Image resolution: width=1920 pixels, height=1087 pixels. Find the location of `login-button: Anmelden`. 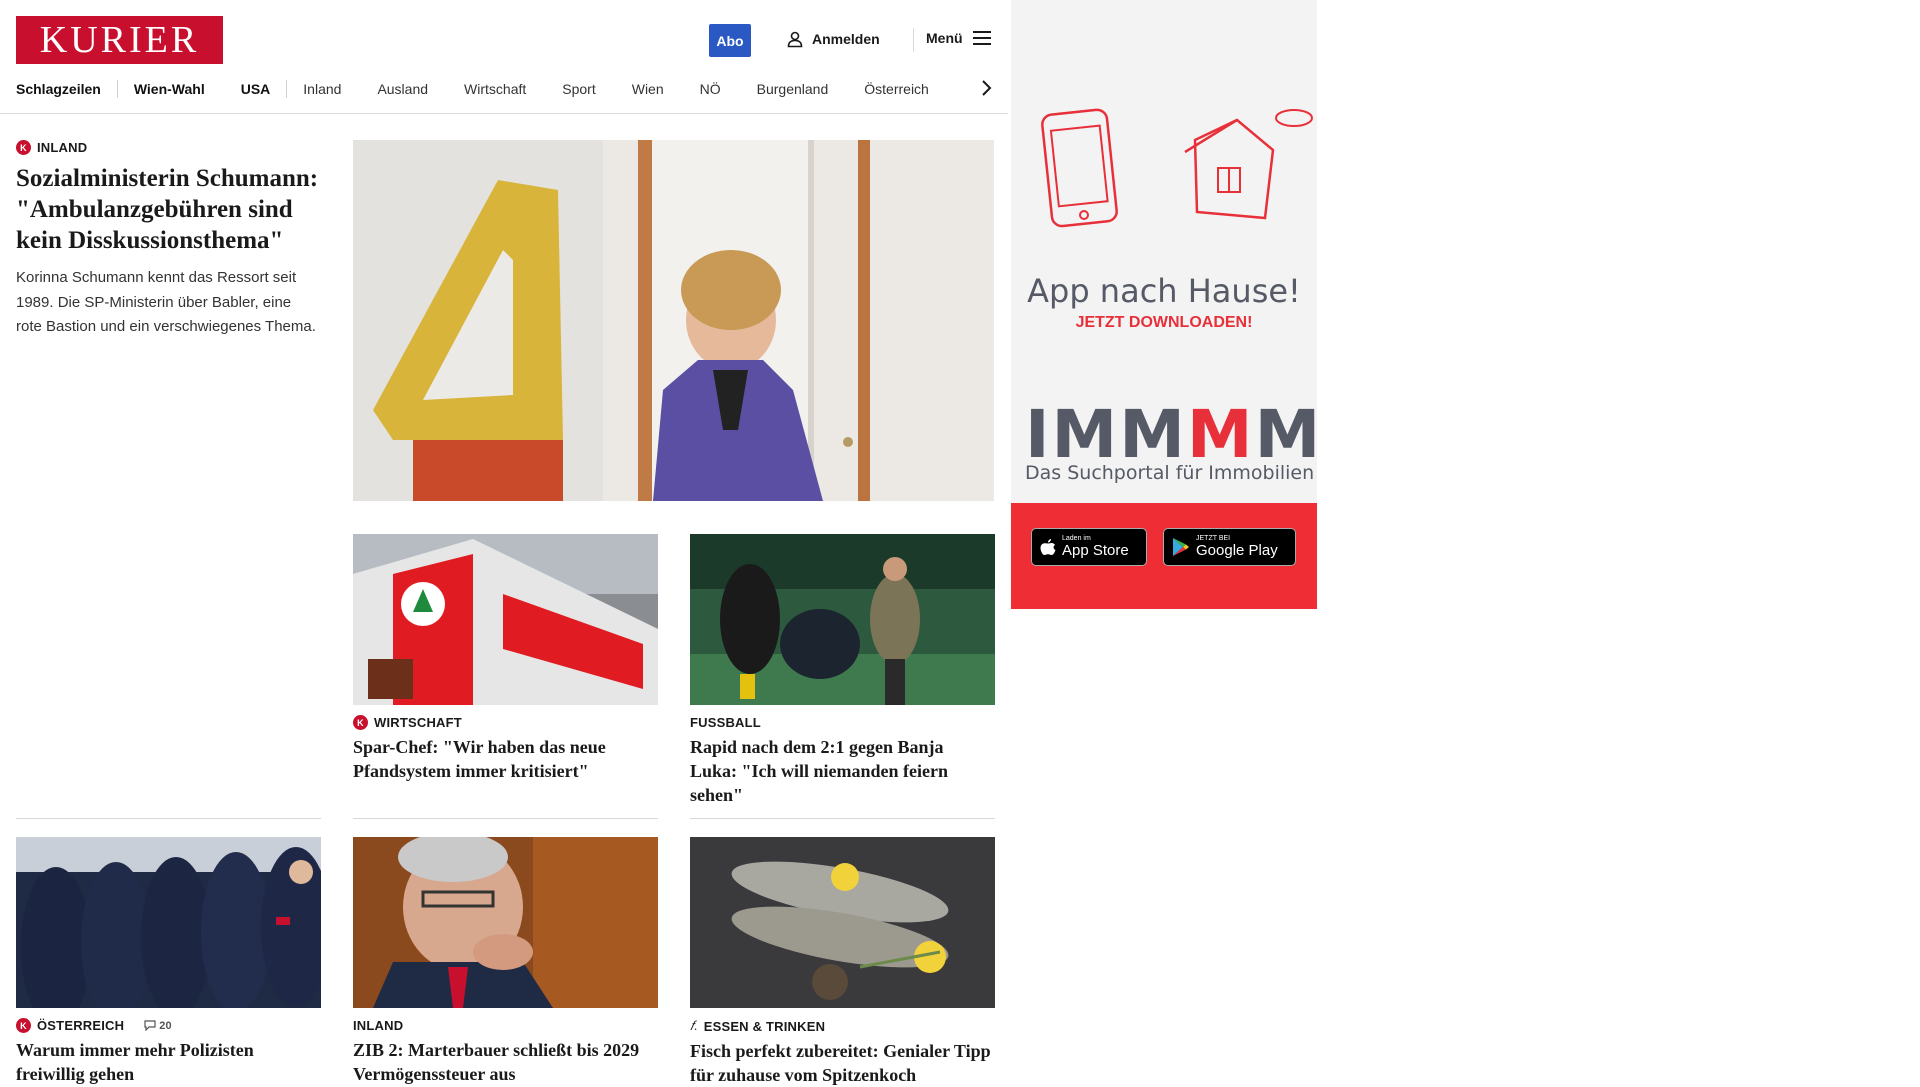

login-button: Anmelden is located at coordinates (833, 39).